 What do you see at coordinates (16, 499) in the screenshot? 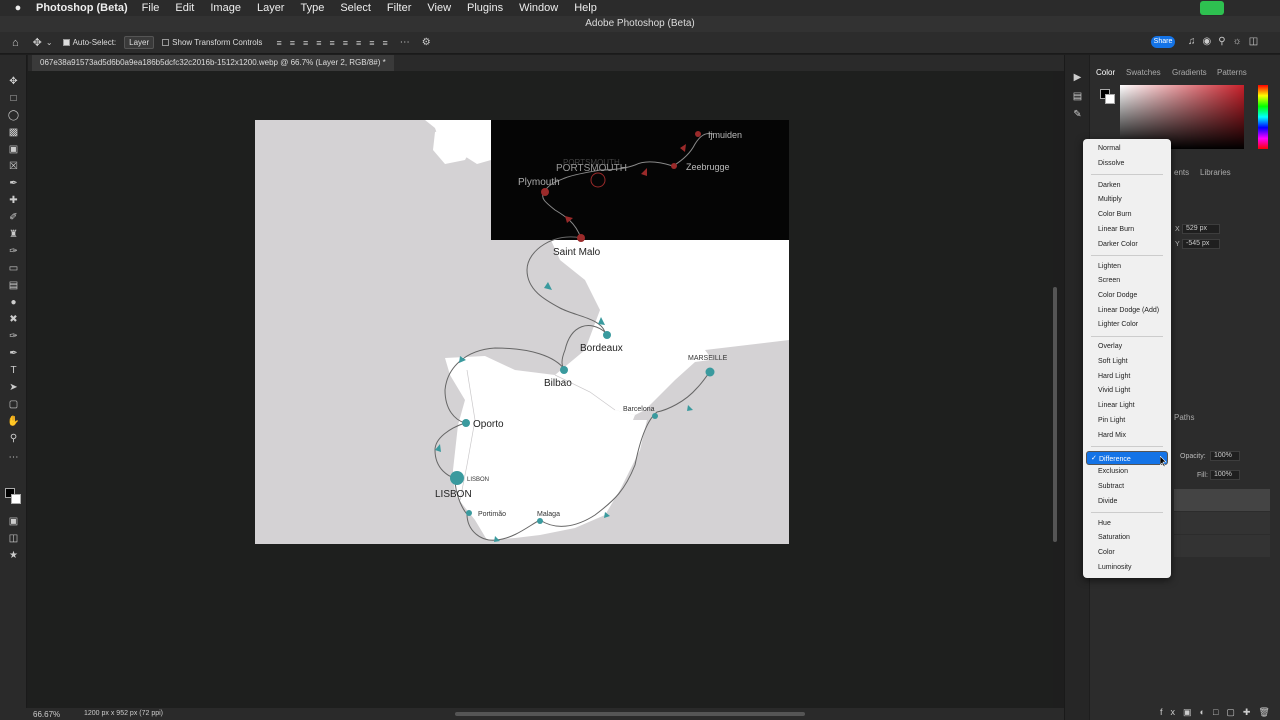
I see `background-color-swatch` at bounding box center [16, 499].